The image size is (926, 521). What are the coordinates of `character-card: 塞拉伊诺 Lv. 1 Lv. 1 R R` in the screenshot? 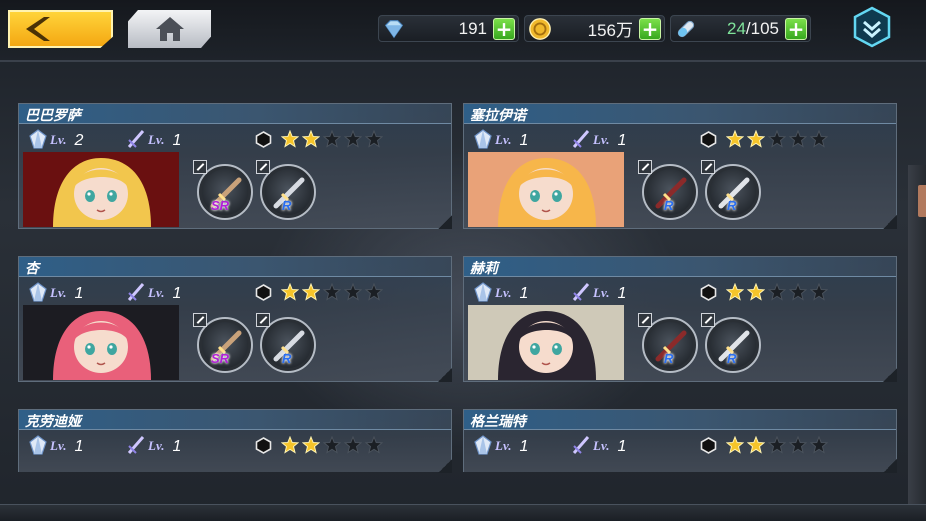 It's located at (680, 166).